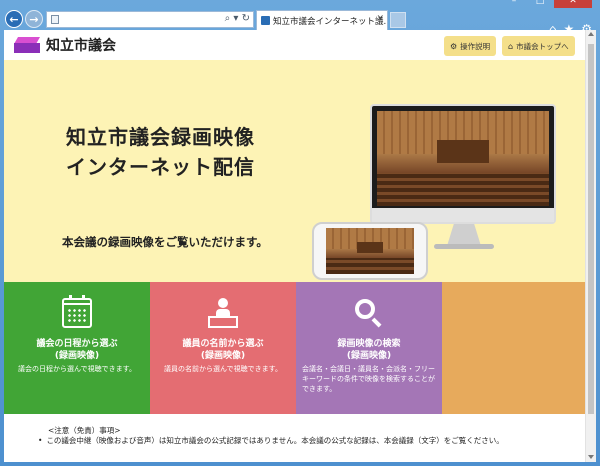 The height and width of the screenshot is (466, 600). I want to click on tile-title: 議員の名前から選ぶ (録画映像), so click(223, 350).